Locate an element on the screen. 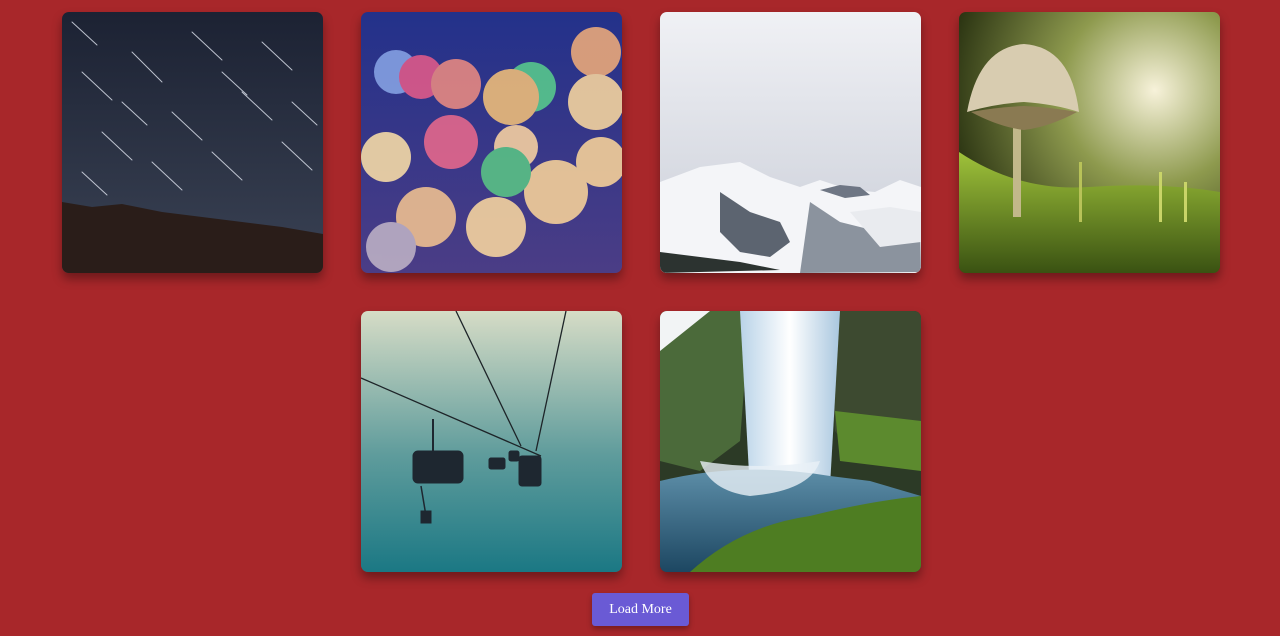 The width and height of the screenshot is (1280, 636). star-trails-image is located at coordinates (192, 142).